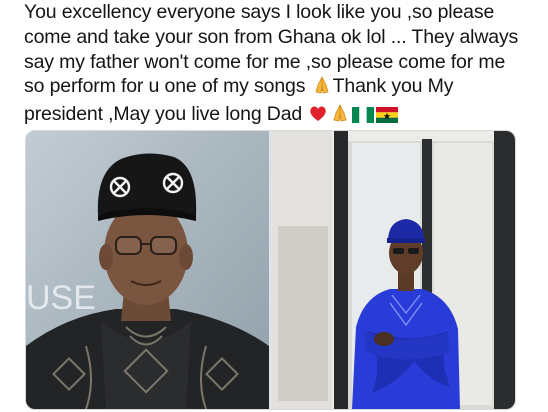  I want to click on tweet-line-4-tail: Thank you My, so click(393, 86).